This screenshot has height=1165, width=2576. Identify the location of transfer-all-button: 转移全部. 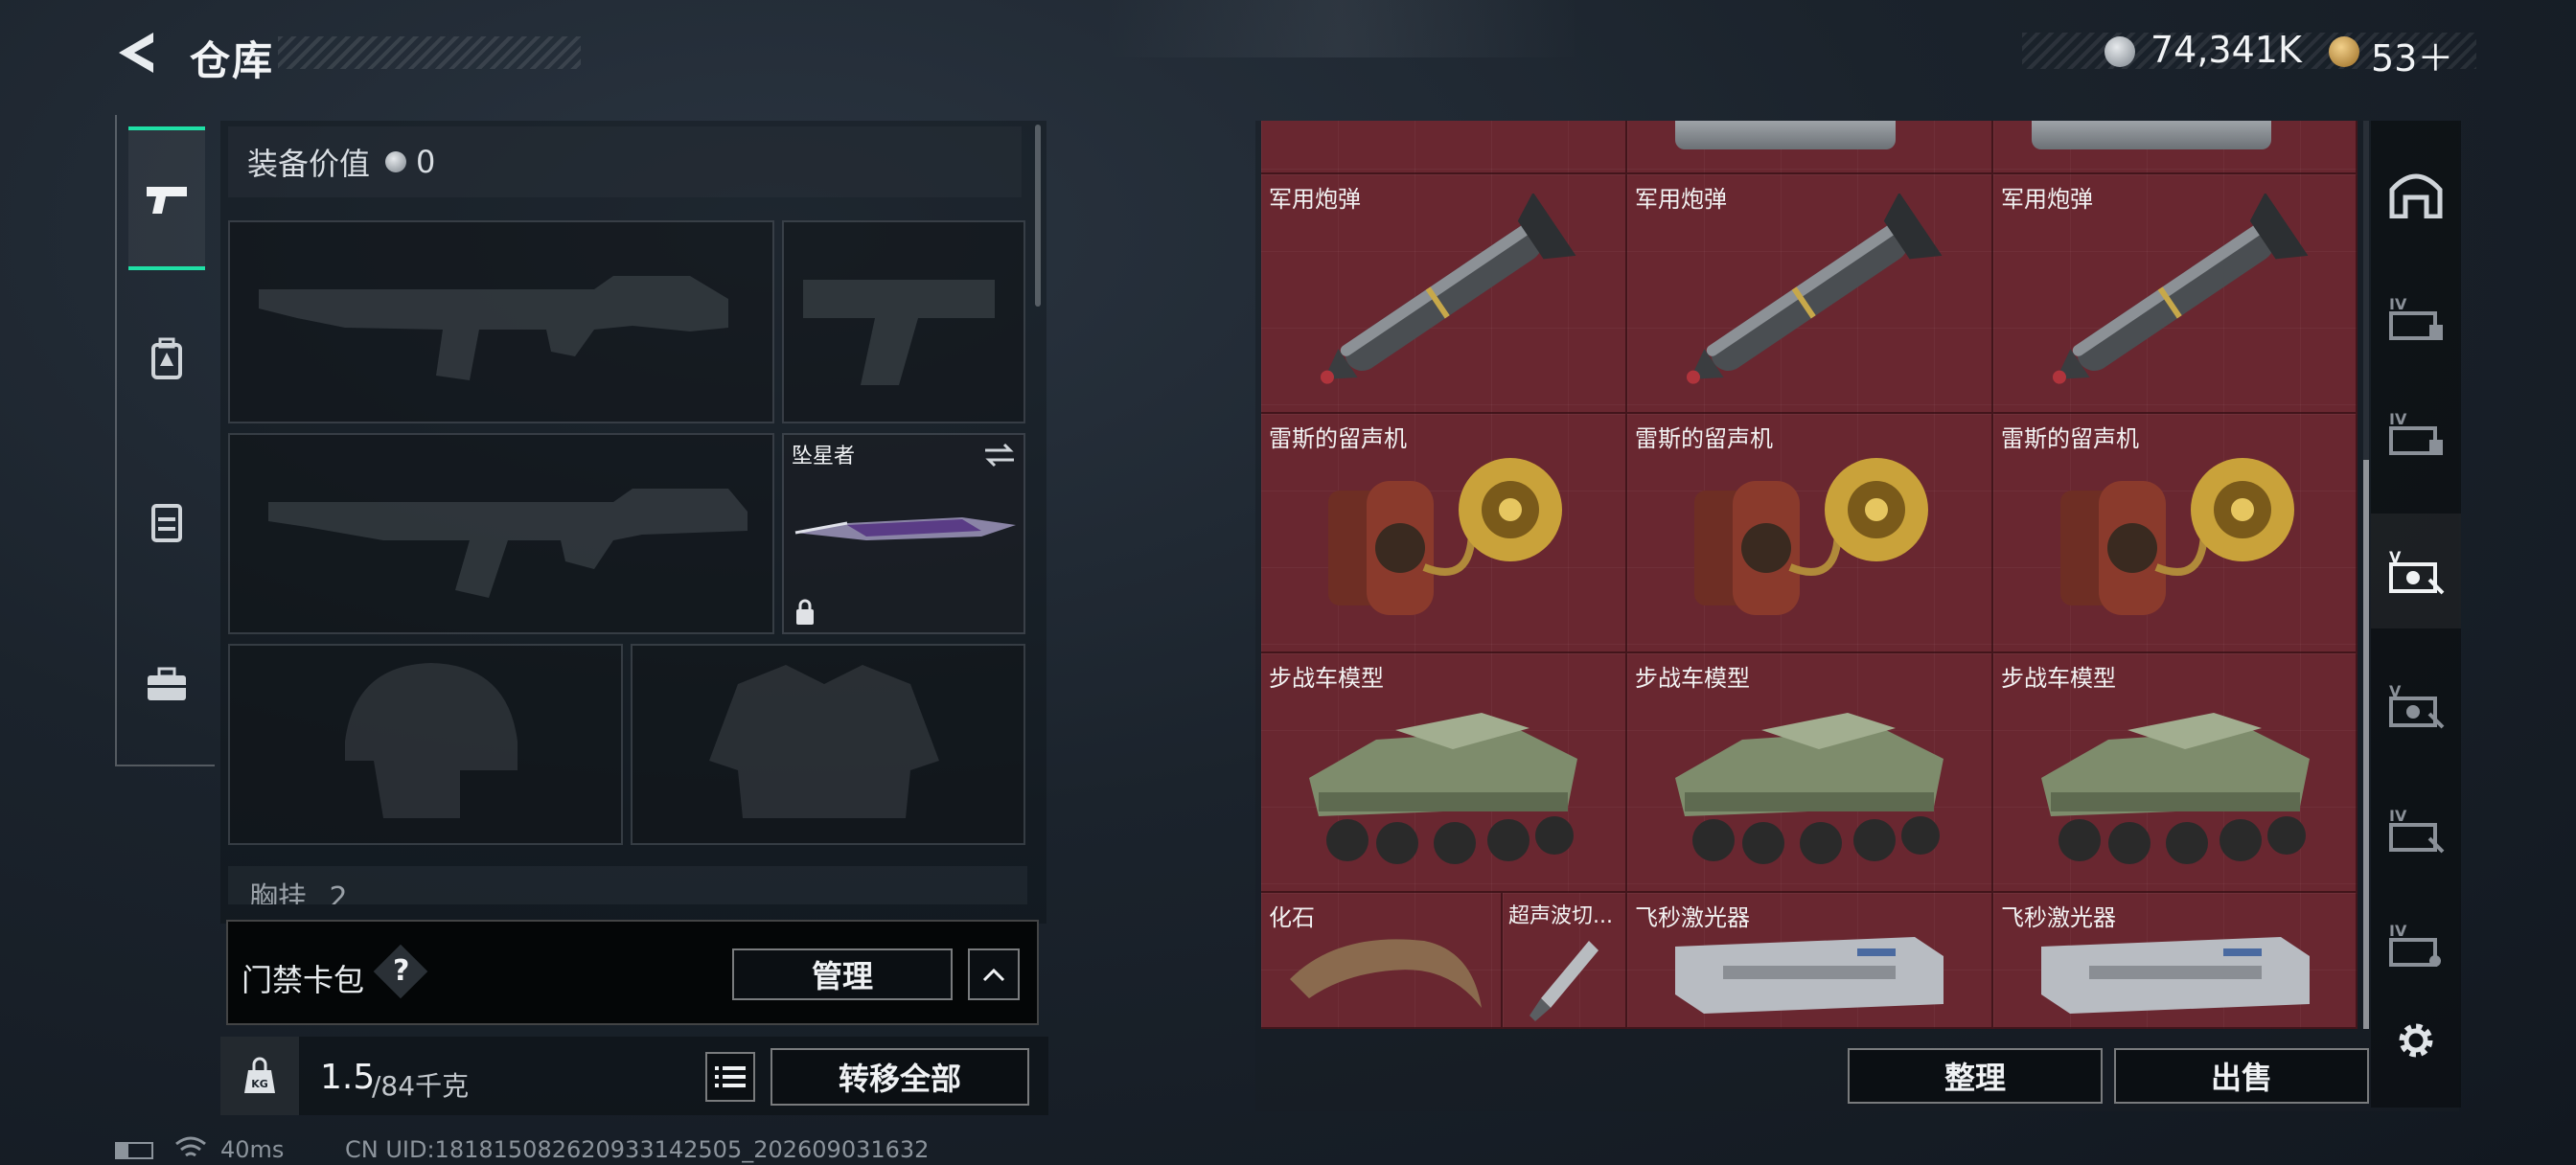
(899, 1077).